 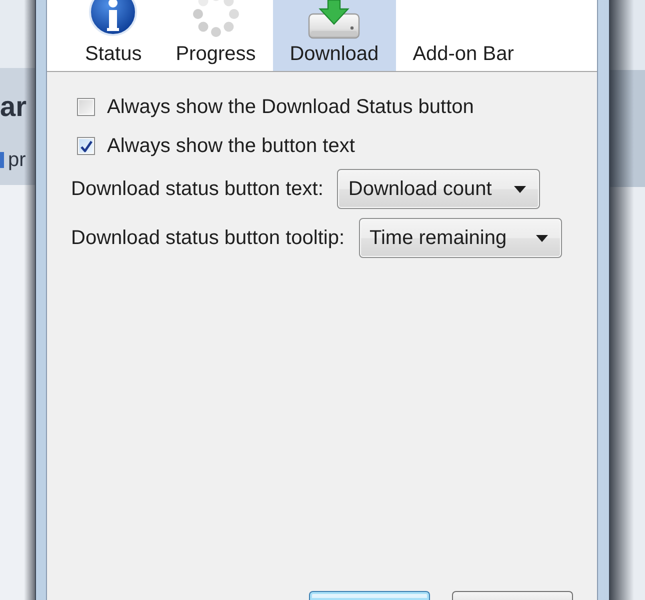 I want to click on tab: Download, so click(x=334, y=35).